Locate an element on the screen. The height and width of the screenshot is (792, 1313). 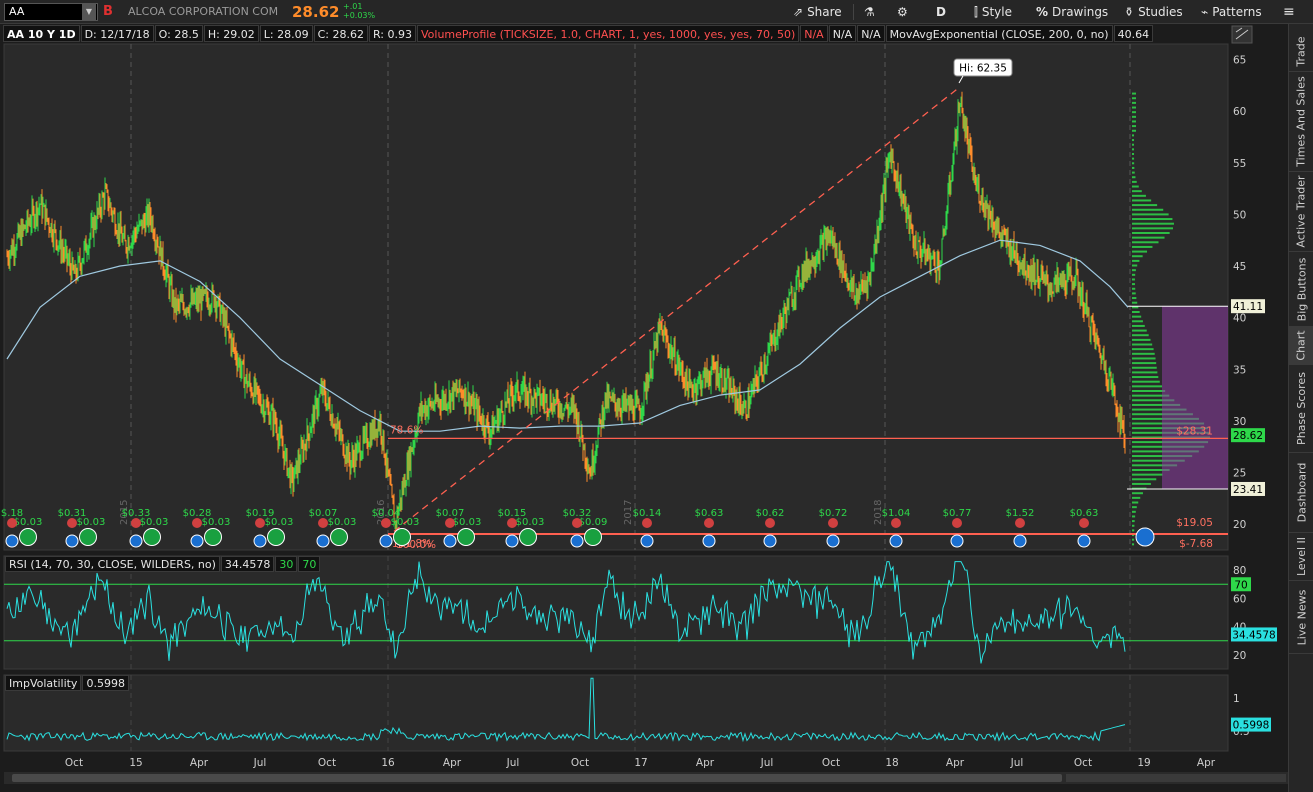
sidebar-tab-times-and-sales: Times And Sales is located at coordinates (1301, 122).